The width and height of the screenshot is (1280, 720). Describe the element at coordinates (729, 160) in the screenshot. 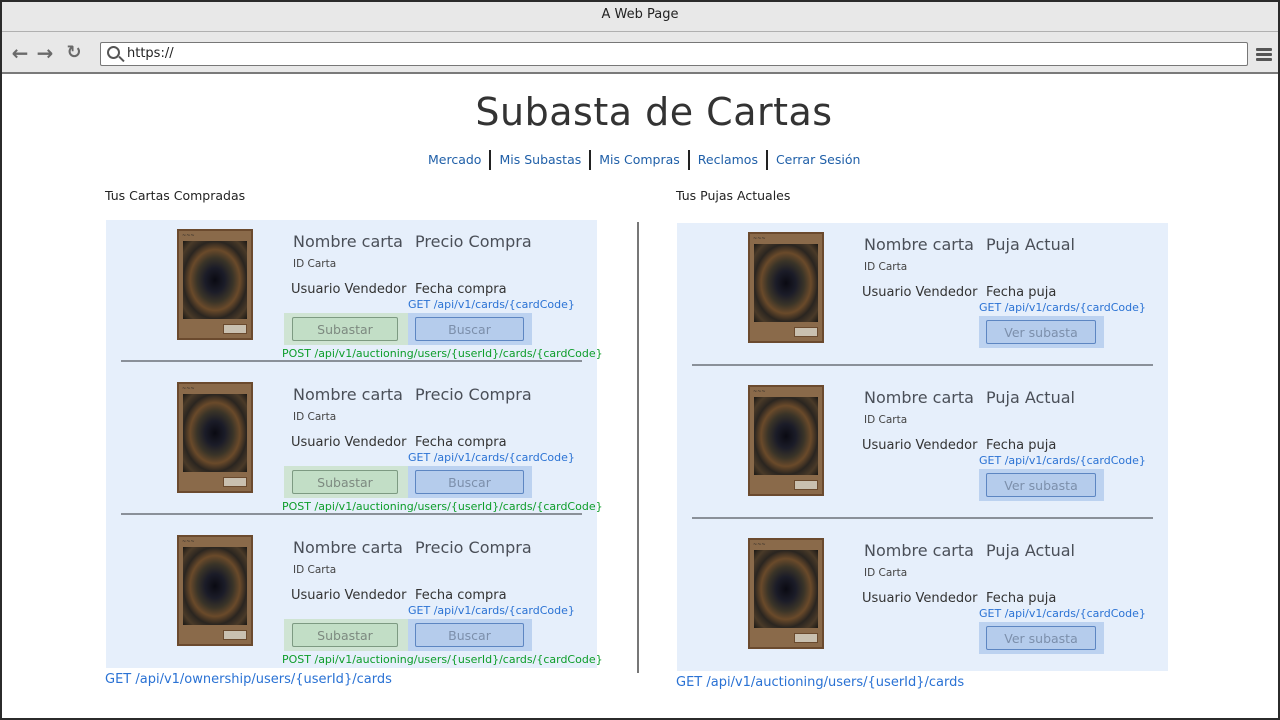

I see `nav-reclamos: Reclamos` at that location.